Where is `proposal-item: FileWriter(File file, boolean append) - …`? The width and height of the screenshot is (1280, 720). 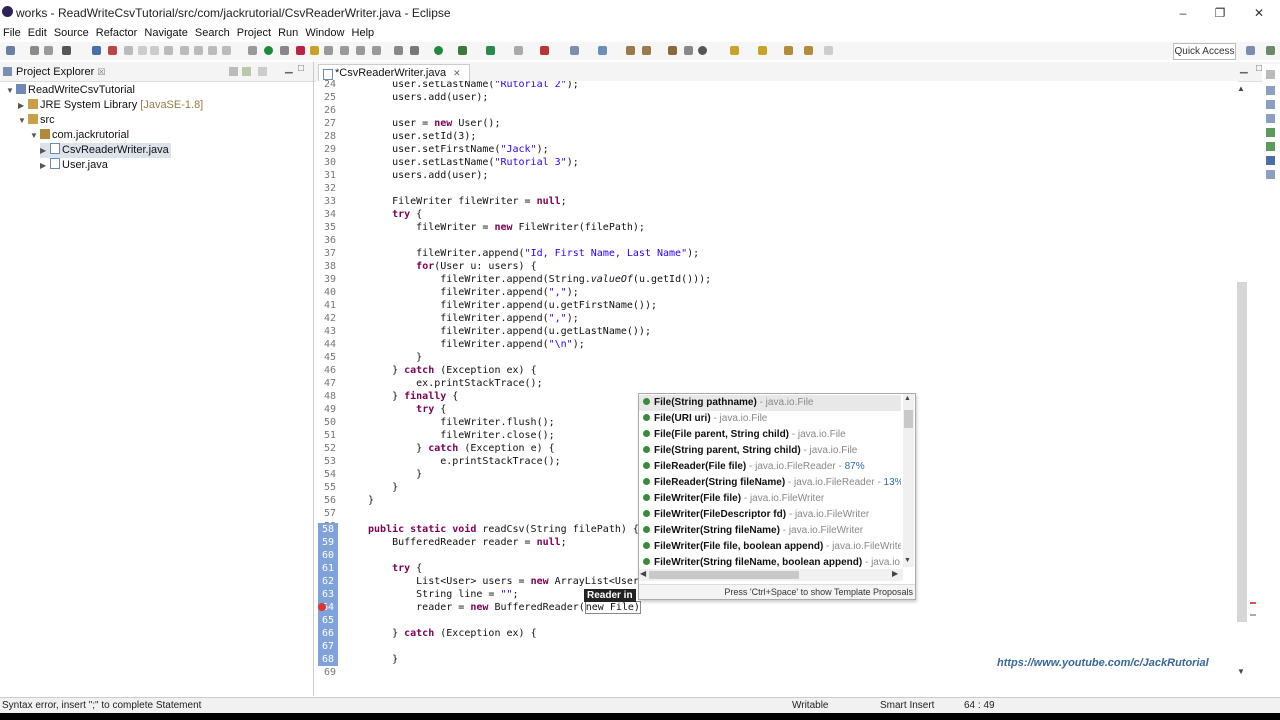 proposal-item: FileWriter(File file, boolean append) - … is located at coordinates (770, 547).